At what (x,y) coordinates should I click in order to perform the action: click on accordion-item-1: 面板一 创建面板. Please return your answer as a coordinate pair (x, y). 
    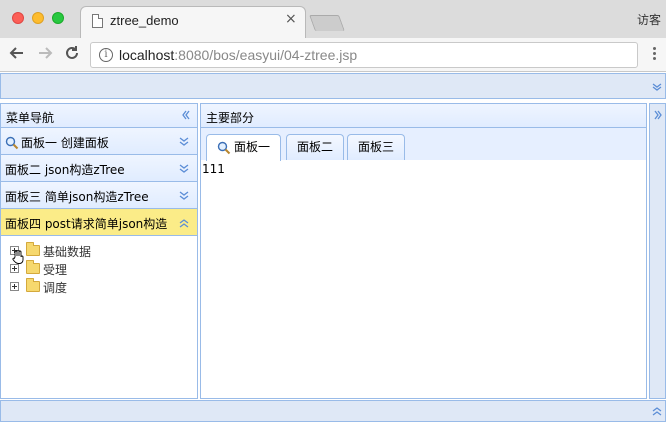
    Looking at the image, I should click on (99, 141).